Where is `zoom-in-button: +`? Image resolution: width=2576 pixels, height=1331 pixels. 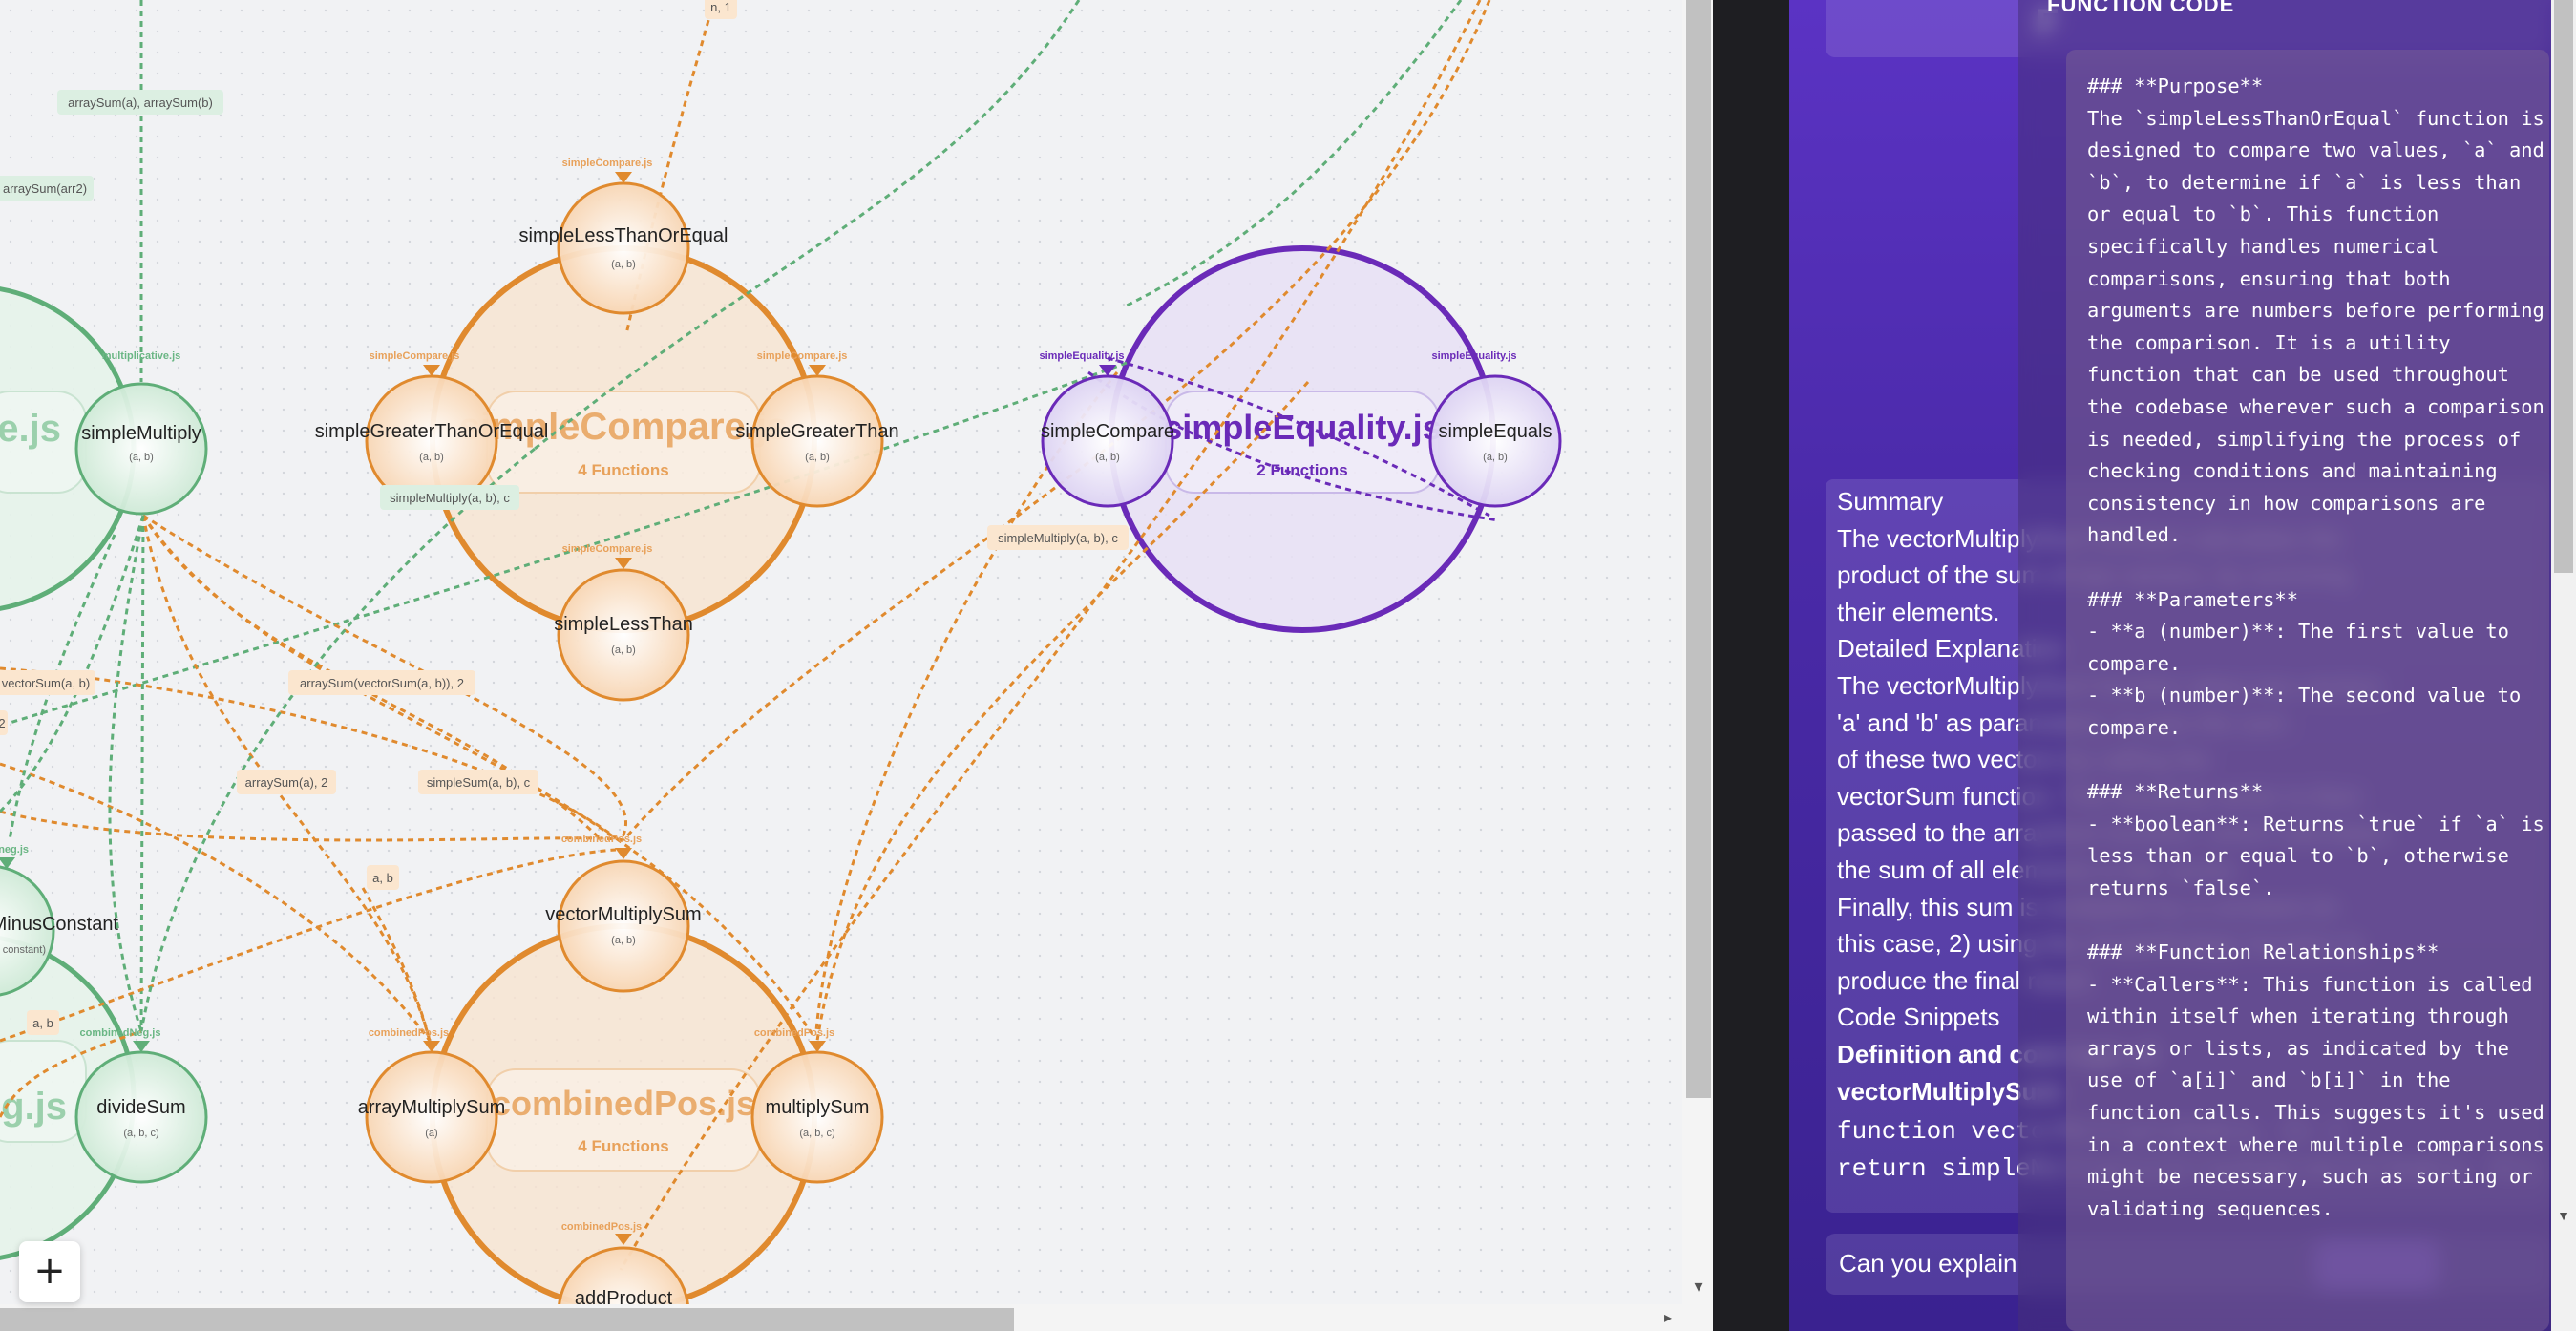
zoom-in-button: + is located at coordinates (49, 1271).